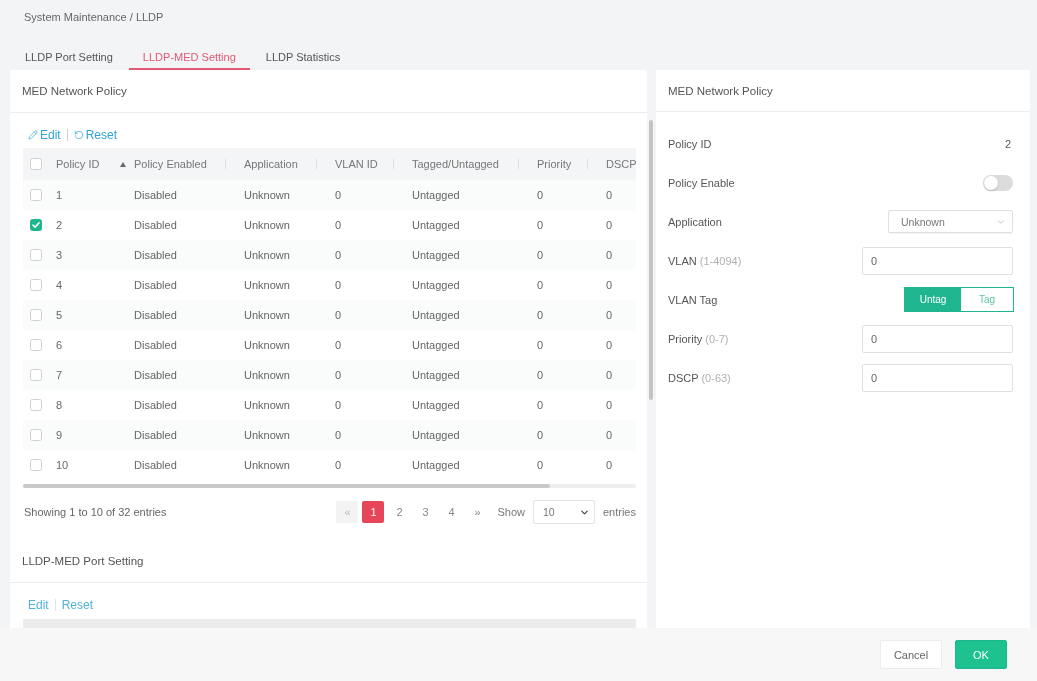  Describe the element at coordinates (1007, 143) in the screenshot. I see `field-value: 2` at that location.